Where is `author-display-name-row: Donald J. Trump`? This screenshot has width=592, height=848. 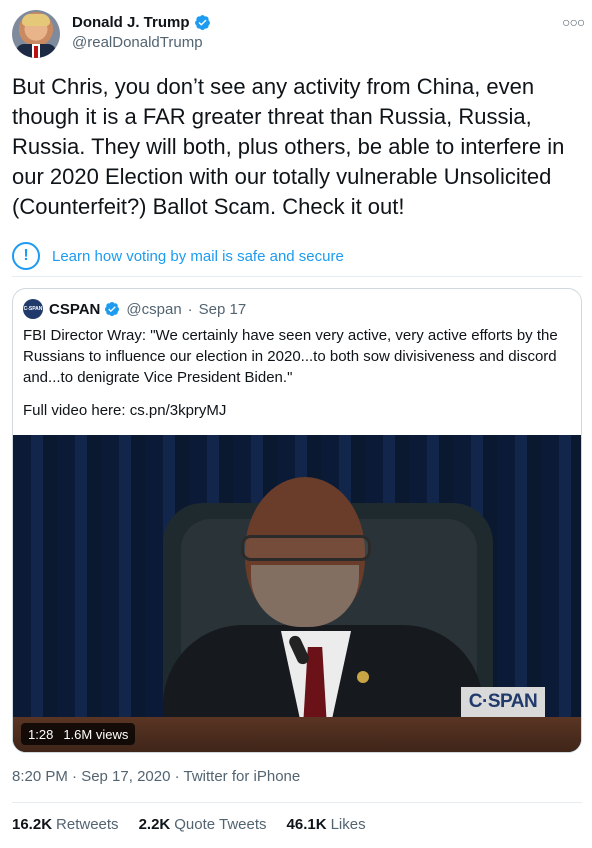 author-display-name-row: Donald J. Trump is located at coordinates (141, 22).